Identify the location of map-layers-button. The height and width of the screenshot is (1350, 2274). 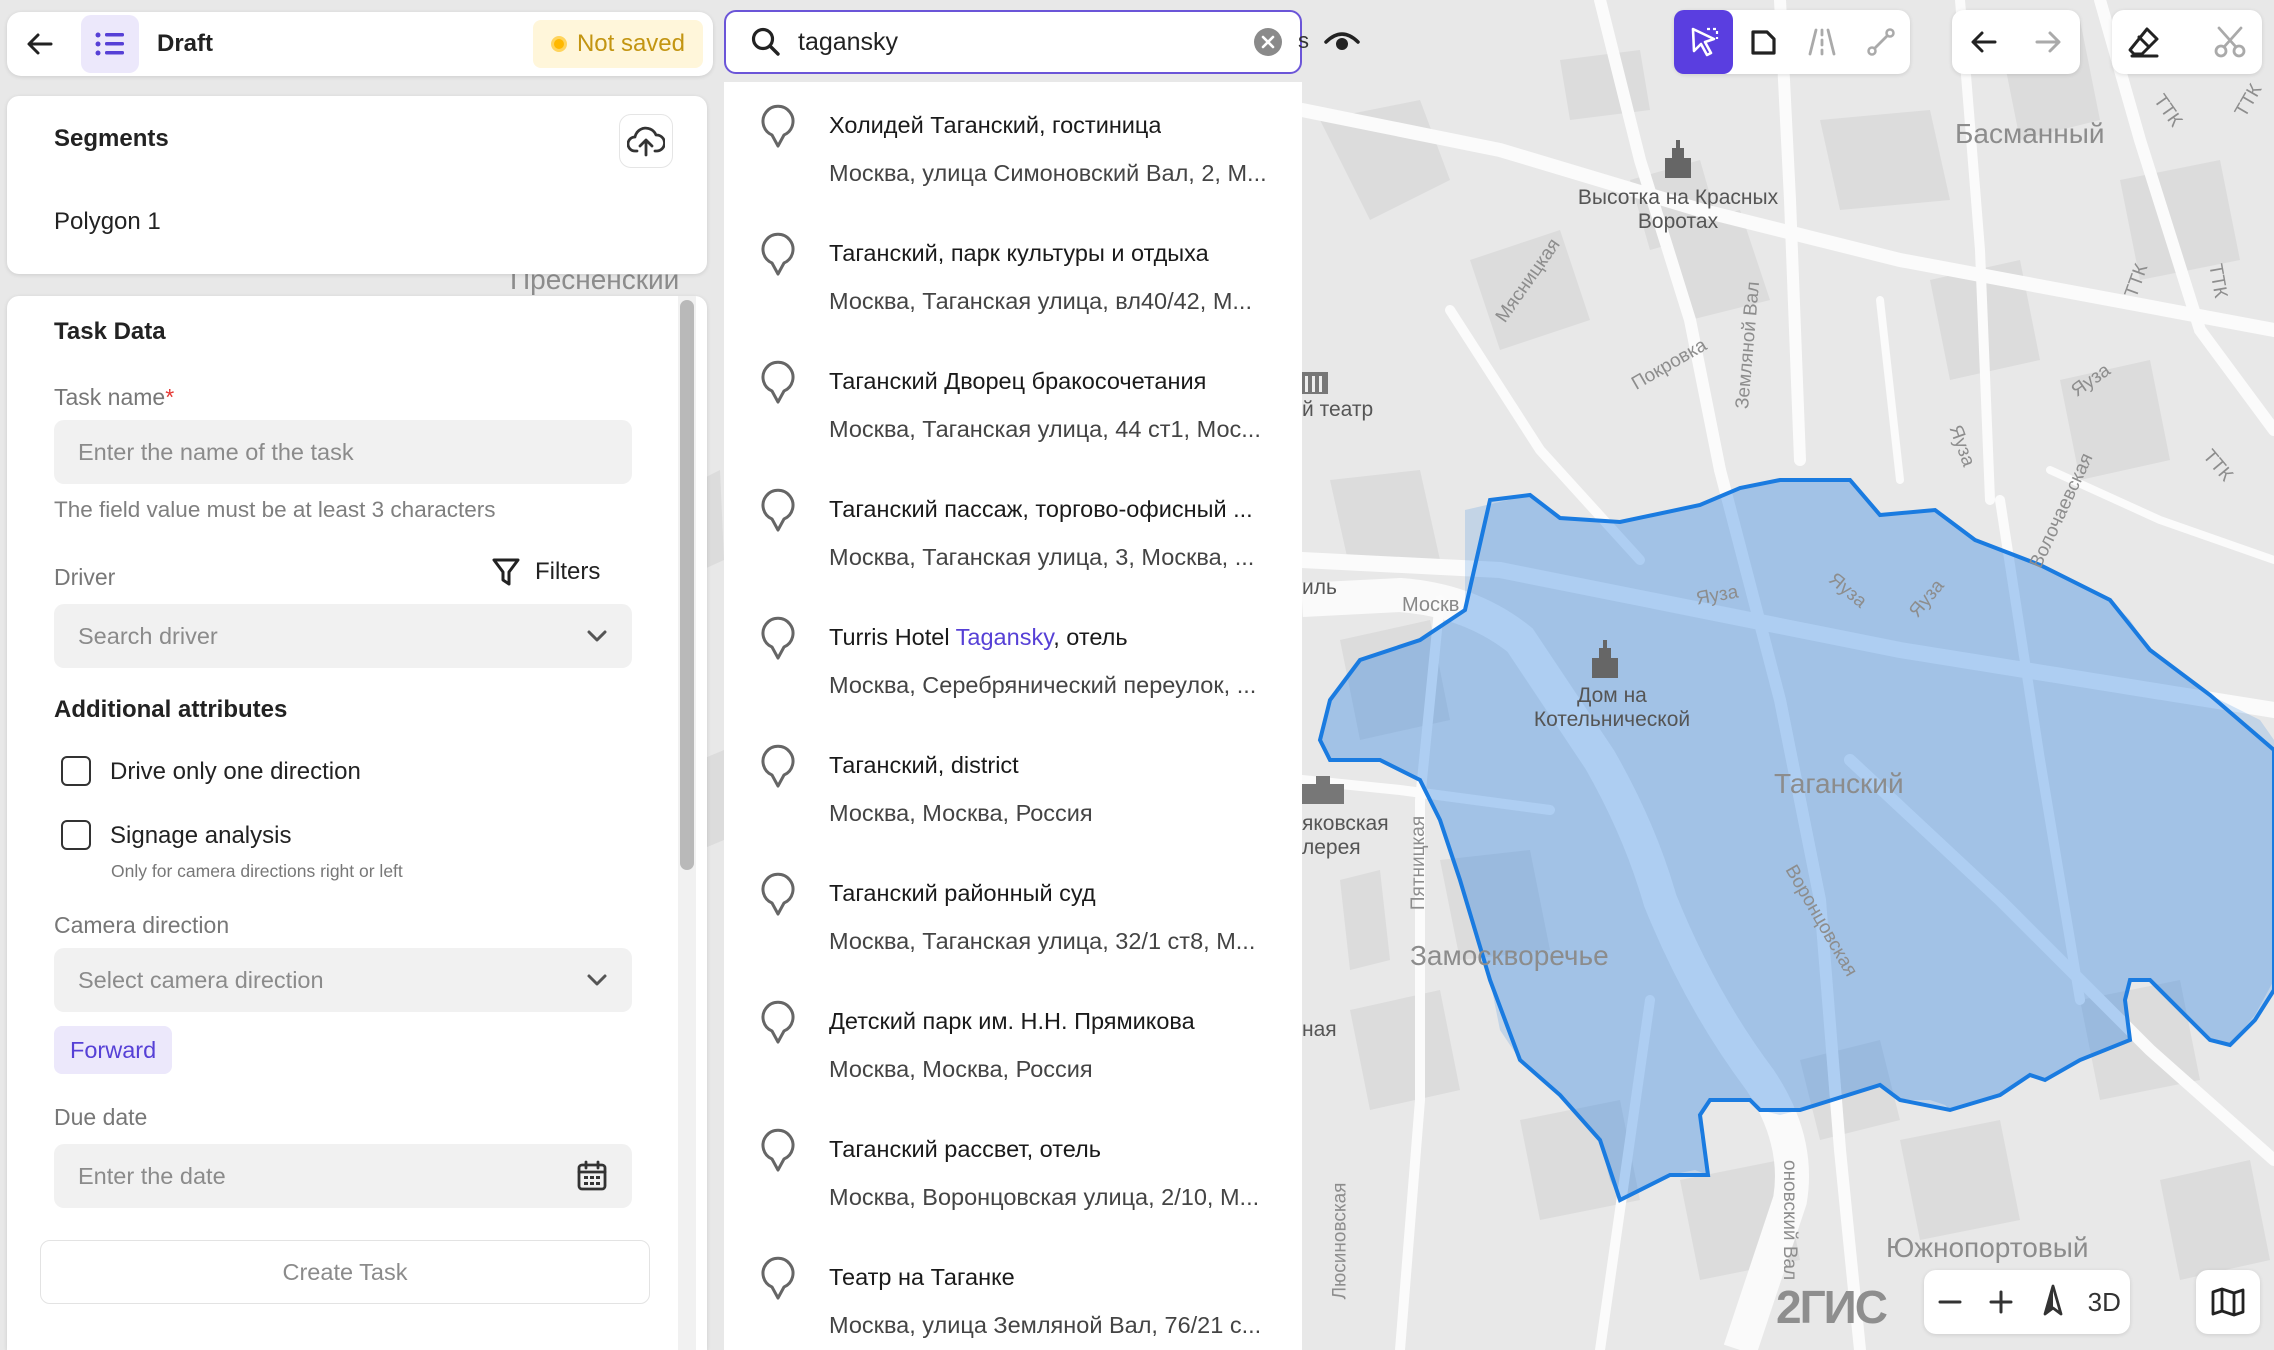
(2228, 1302).